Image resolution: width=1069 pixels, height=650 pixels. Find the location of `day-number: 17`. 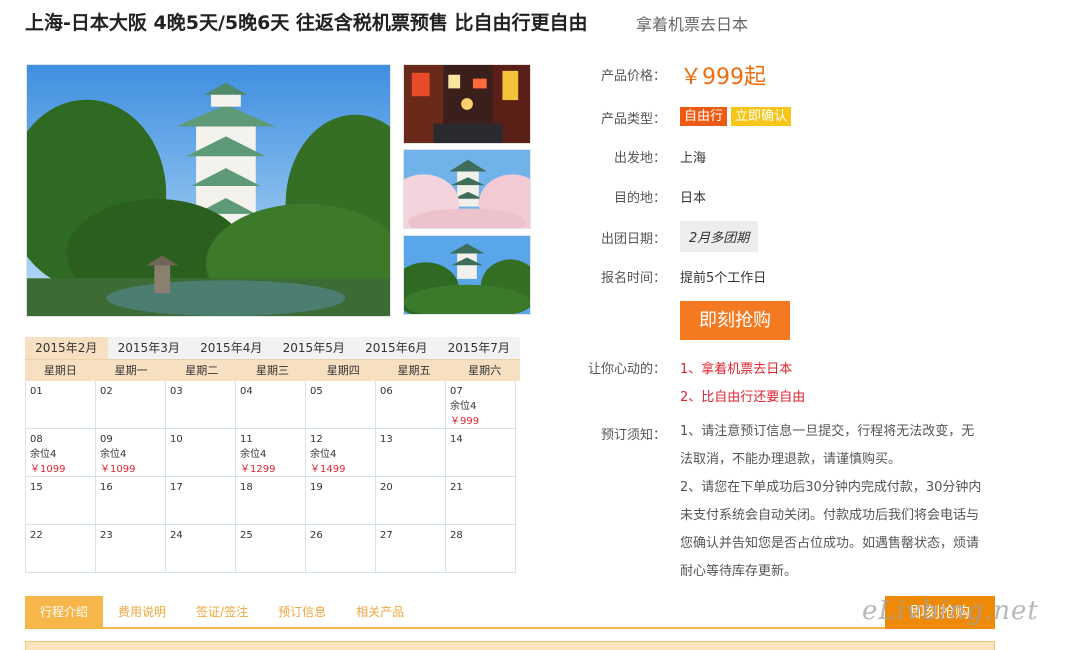

day-number: 17 is located at coordinates (176, 487).